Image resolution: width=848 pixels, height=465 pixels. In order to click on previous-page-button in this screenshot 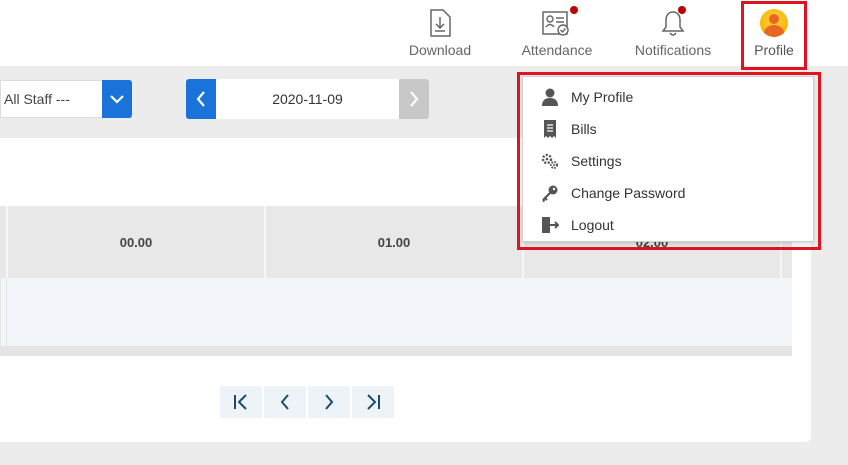, I will do `click(285, 402)`.